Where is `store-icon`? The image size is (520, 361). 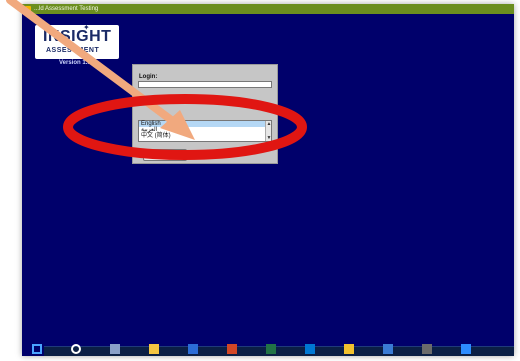
store-icon is located at coordinates (388, 349).